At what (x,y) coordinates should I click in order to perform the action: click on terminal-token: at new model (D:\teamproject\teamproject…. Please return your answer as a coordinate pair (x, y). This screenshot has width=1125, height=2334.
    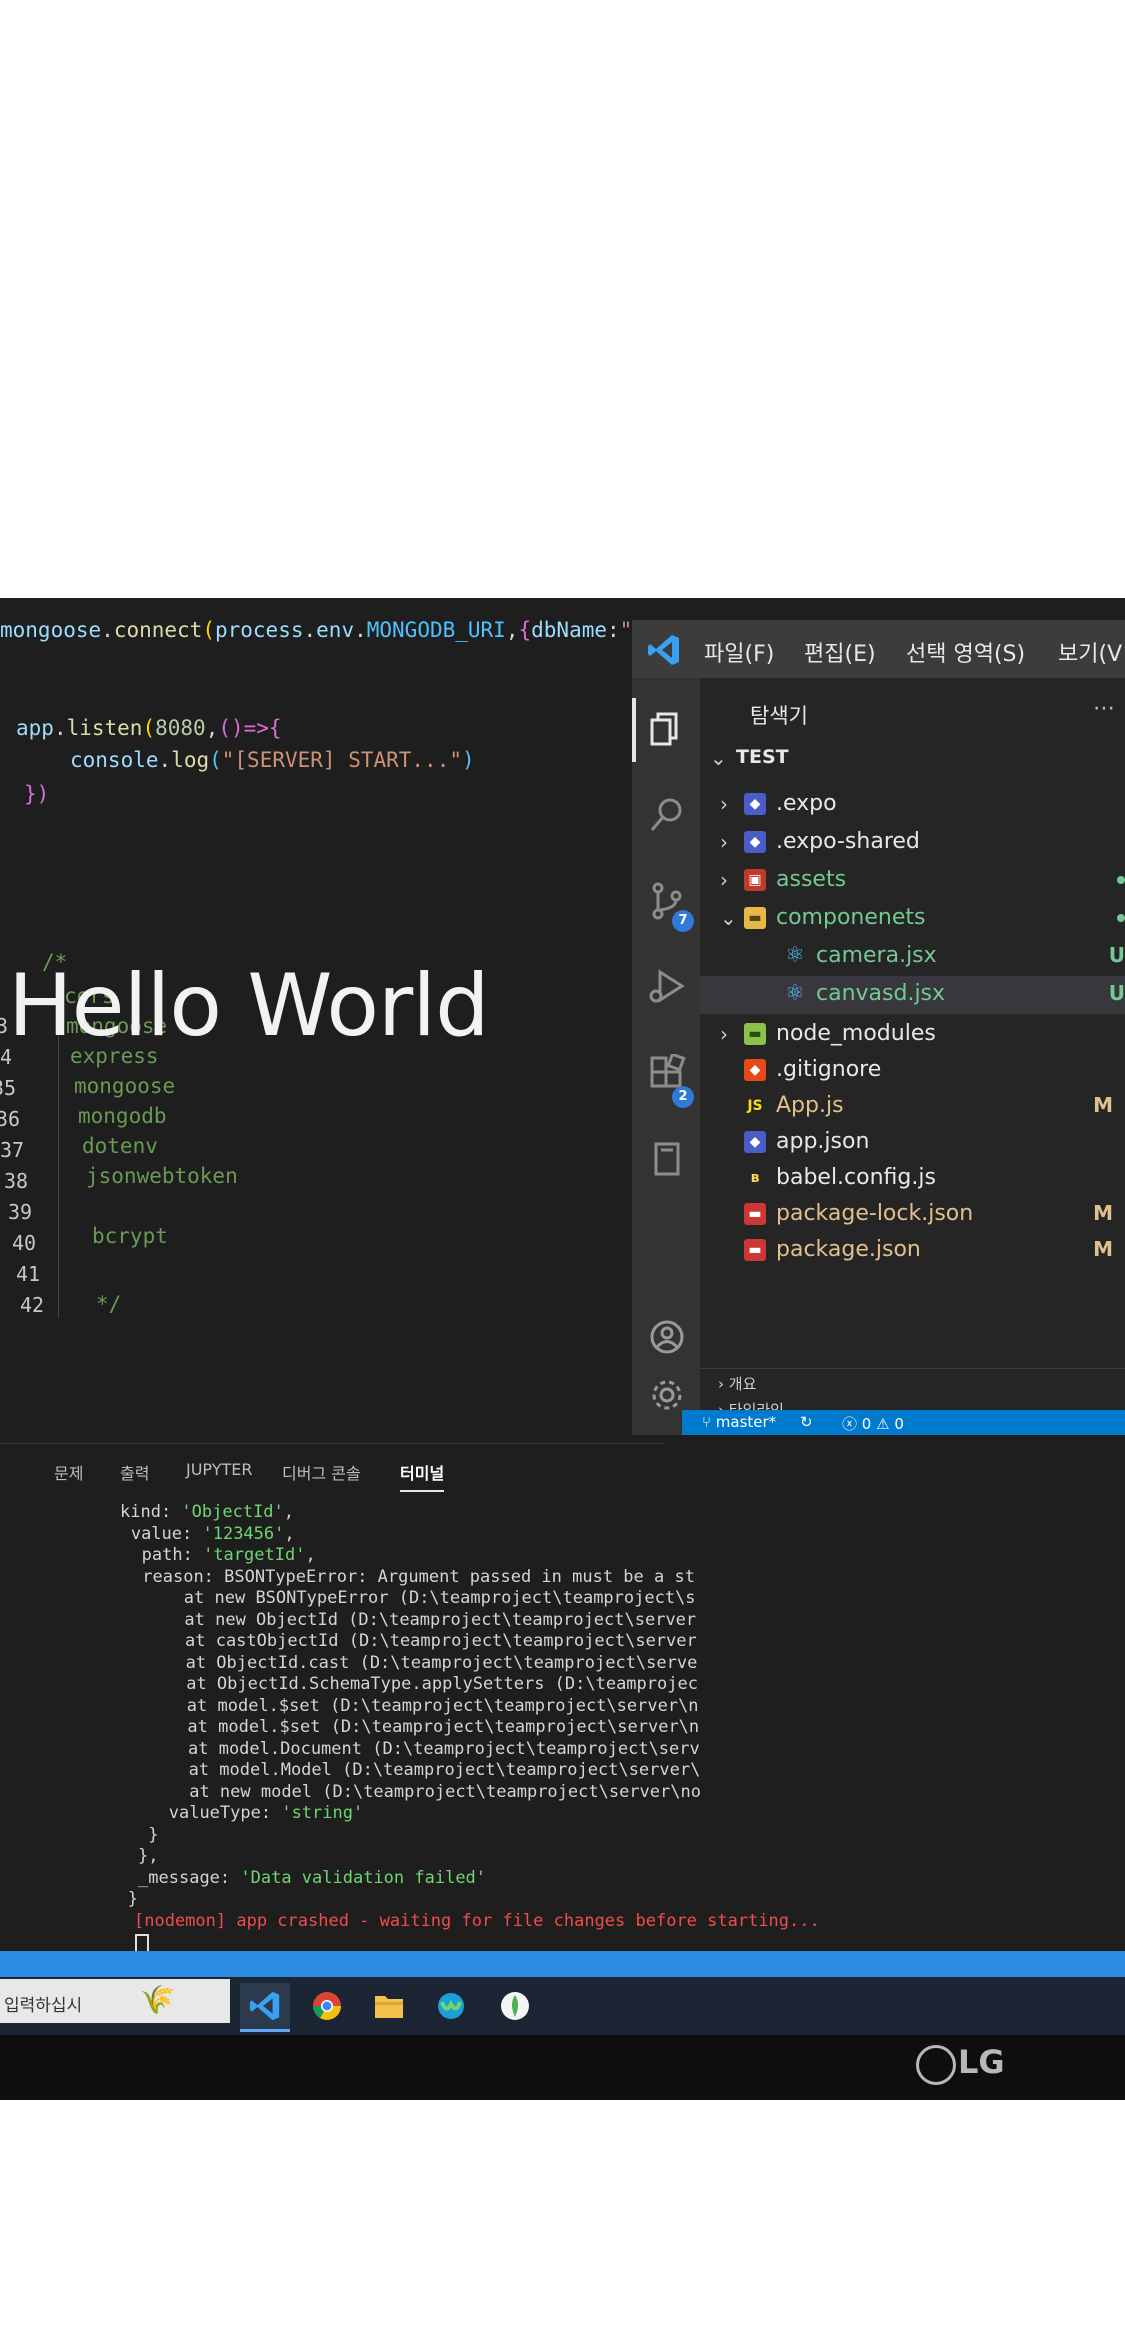
    Looking at the image, I should click on (414, 1791).